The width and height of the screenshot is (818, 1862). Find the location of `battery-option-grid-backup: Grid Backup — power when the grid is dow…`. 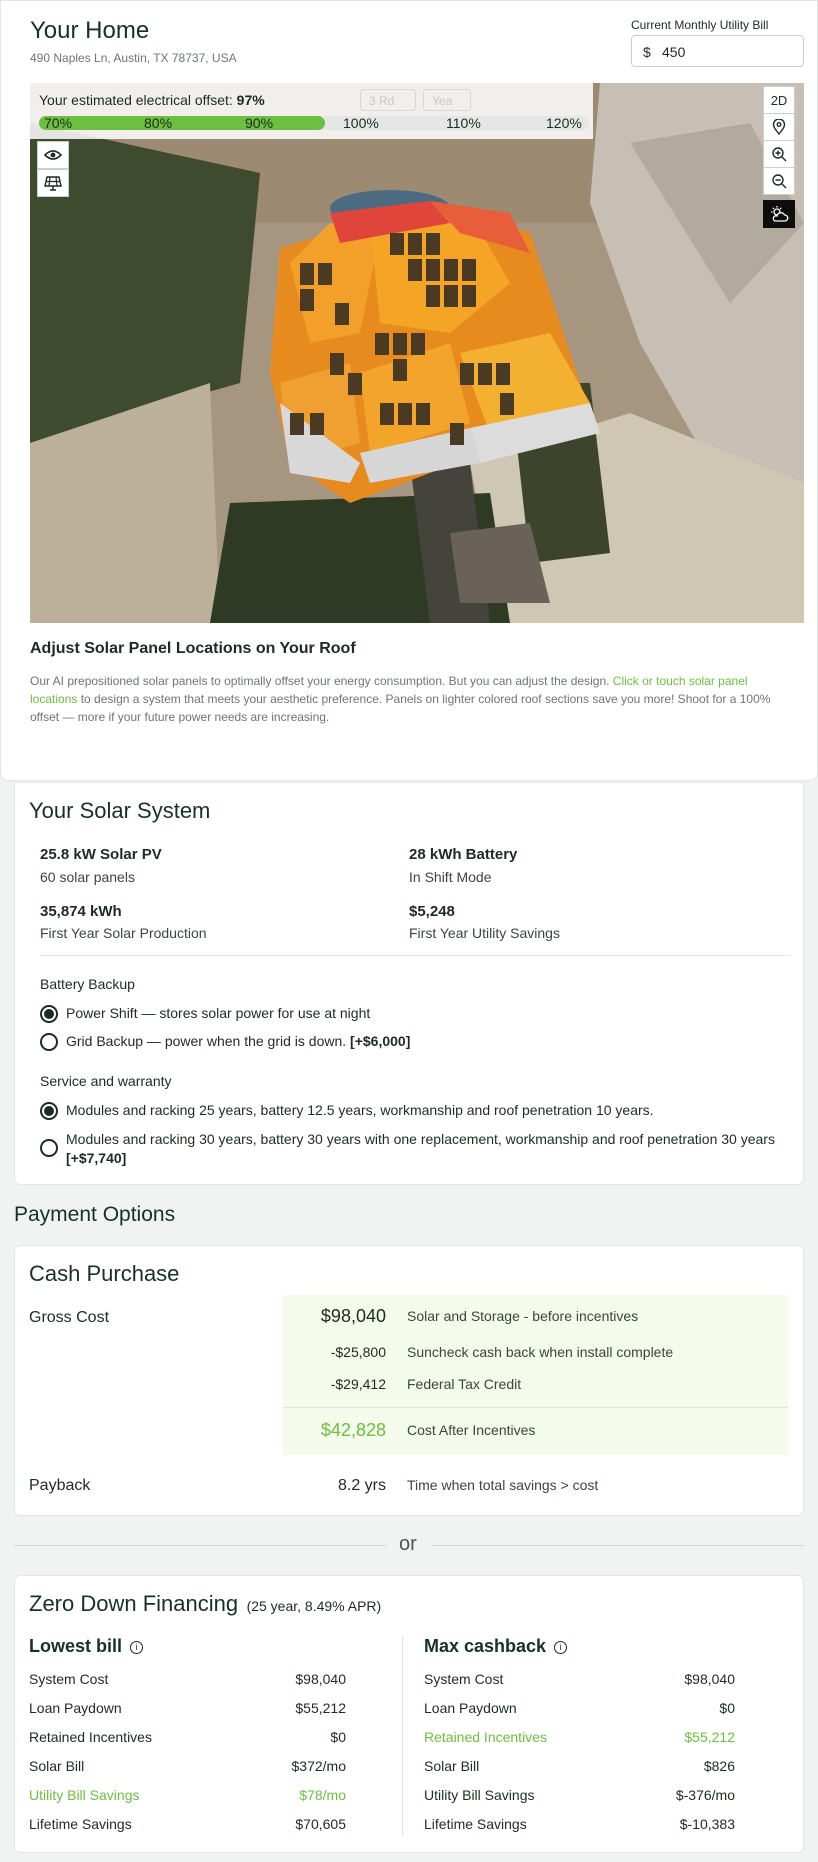

battery-option-grid-backup: Grid Backup — power when the grid is dow… is located at coordinates (410, 1042).